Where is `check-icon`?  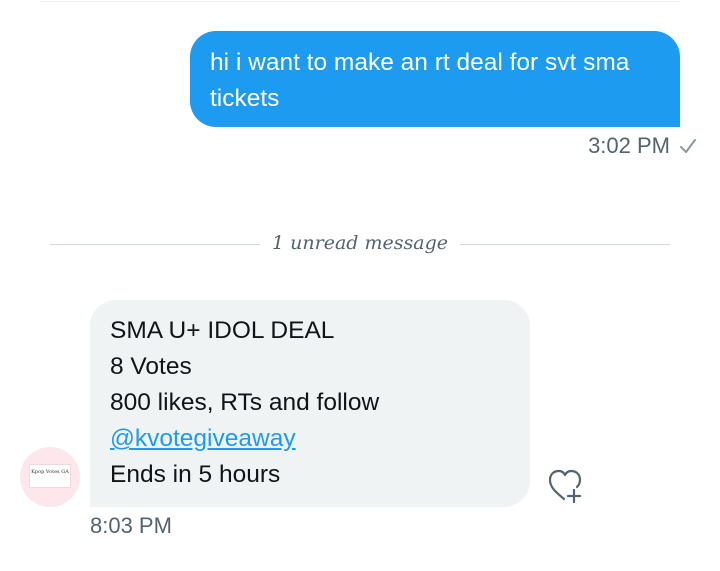
check-icon is located at coordinates (688, 146).